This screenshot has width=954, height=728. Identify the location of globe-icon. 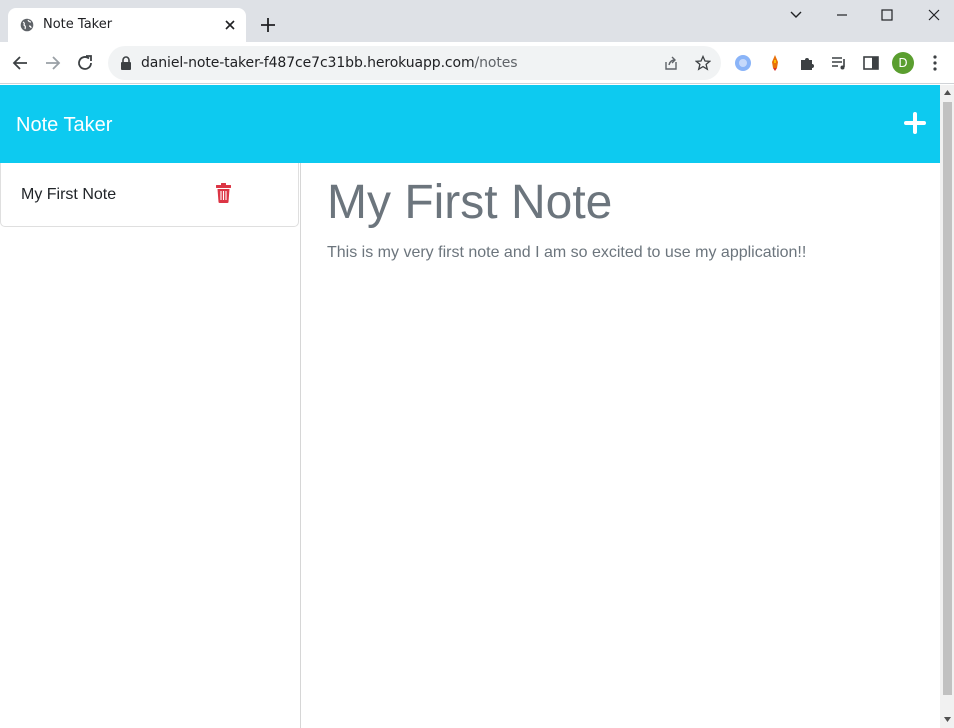
(27, 25).